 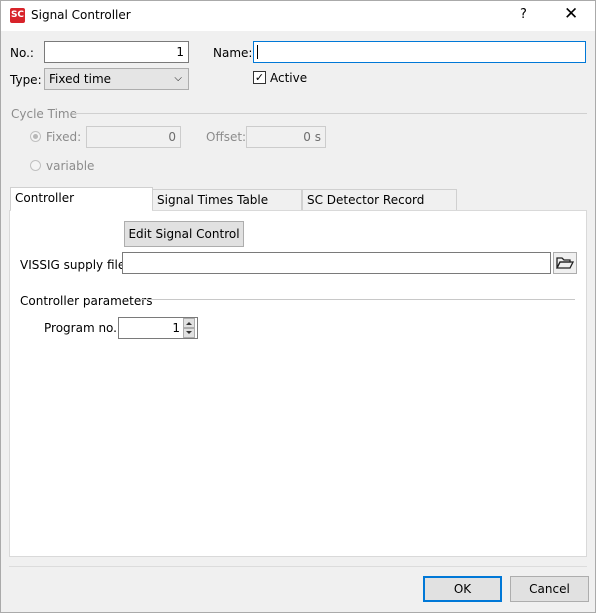 I want to click on name-label: Name:, so click(x=233, y=53).